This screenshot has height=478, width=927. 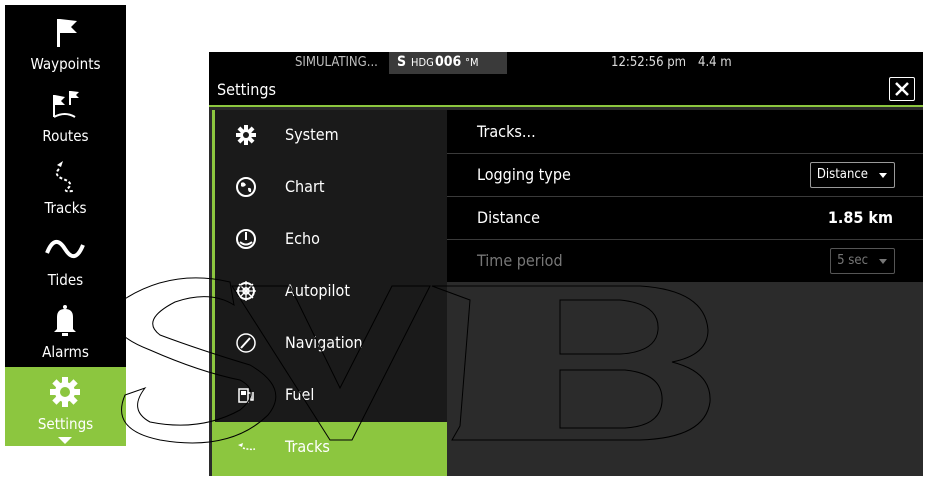 I want to click on settings-item-navigation: Navigation, so click(x=332, y=344).